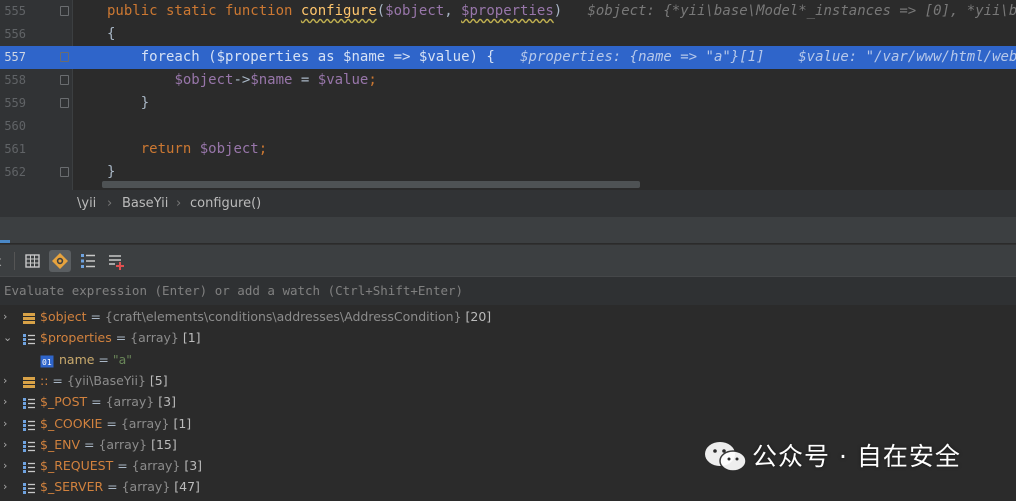 This screenshot has height=501, width=1016. I want to click on variable-label: name = "a", so click(96, 359).